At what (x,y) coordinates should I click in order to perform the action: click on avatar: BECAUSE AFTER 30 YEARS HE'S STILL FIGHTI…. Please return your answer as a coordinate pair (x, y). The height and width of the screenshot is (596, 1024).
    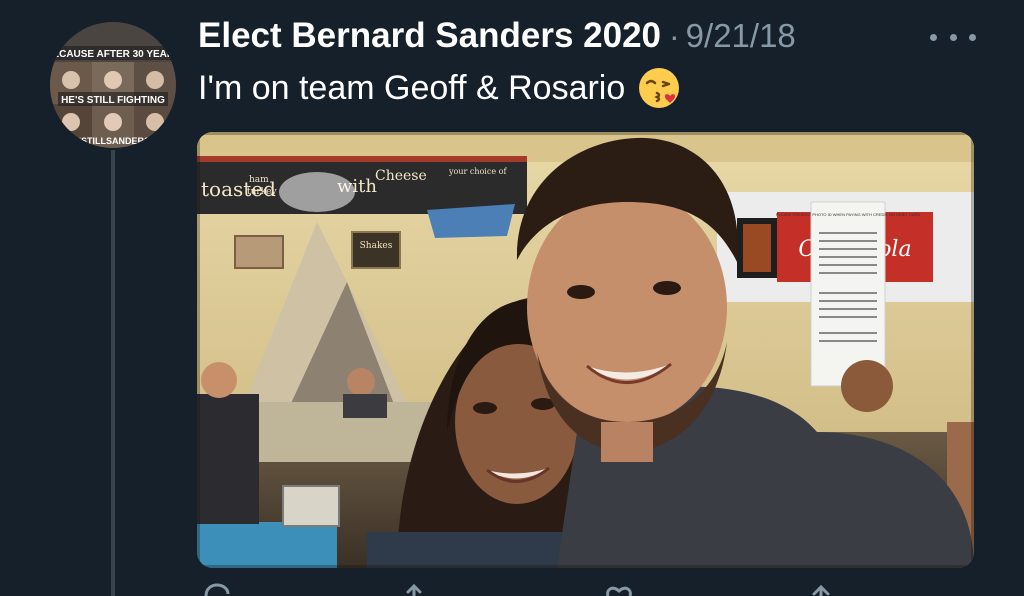
    Looking at the image, I should click on (113, 85).